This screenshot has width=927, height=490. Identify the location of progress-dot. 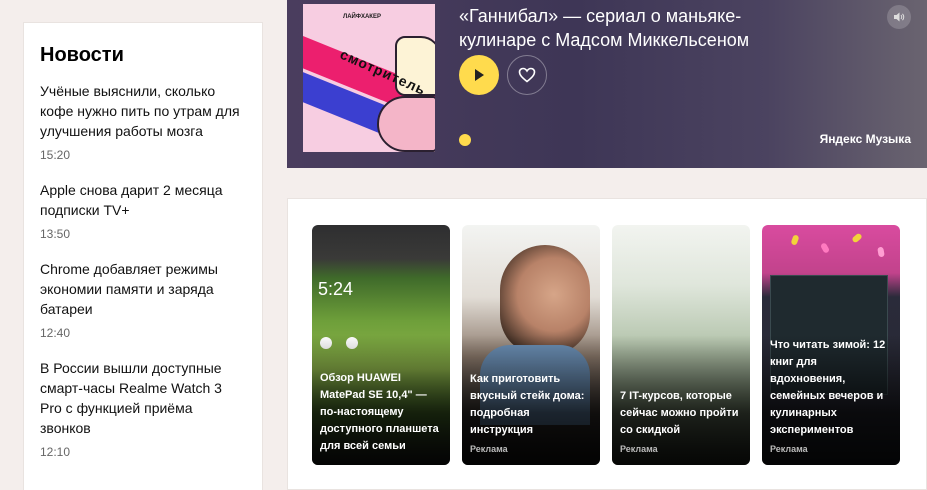
(465, 140).